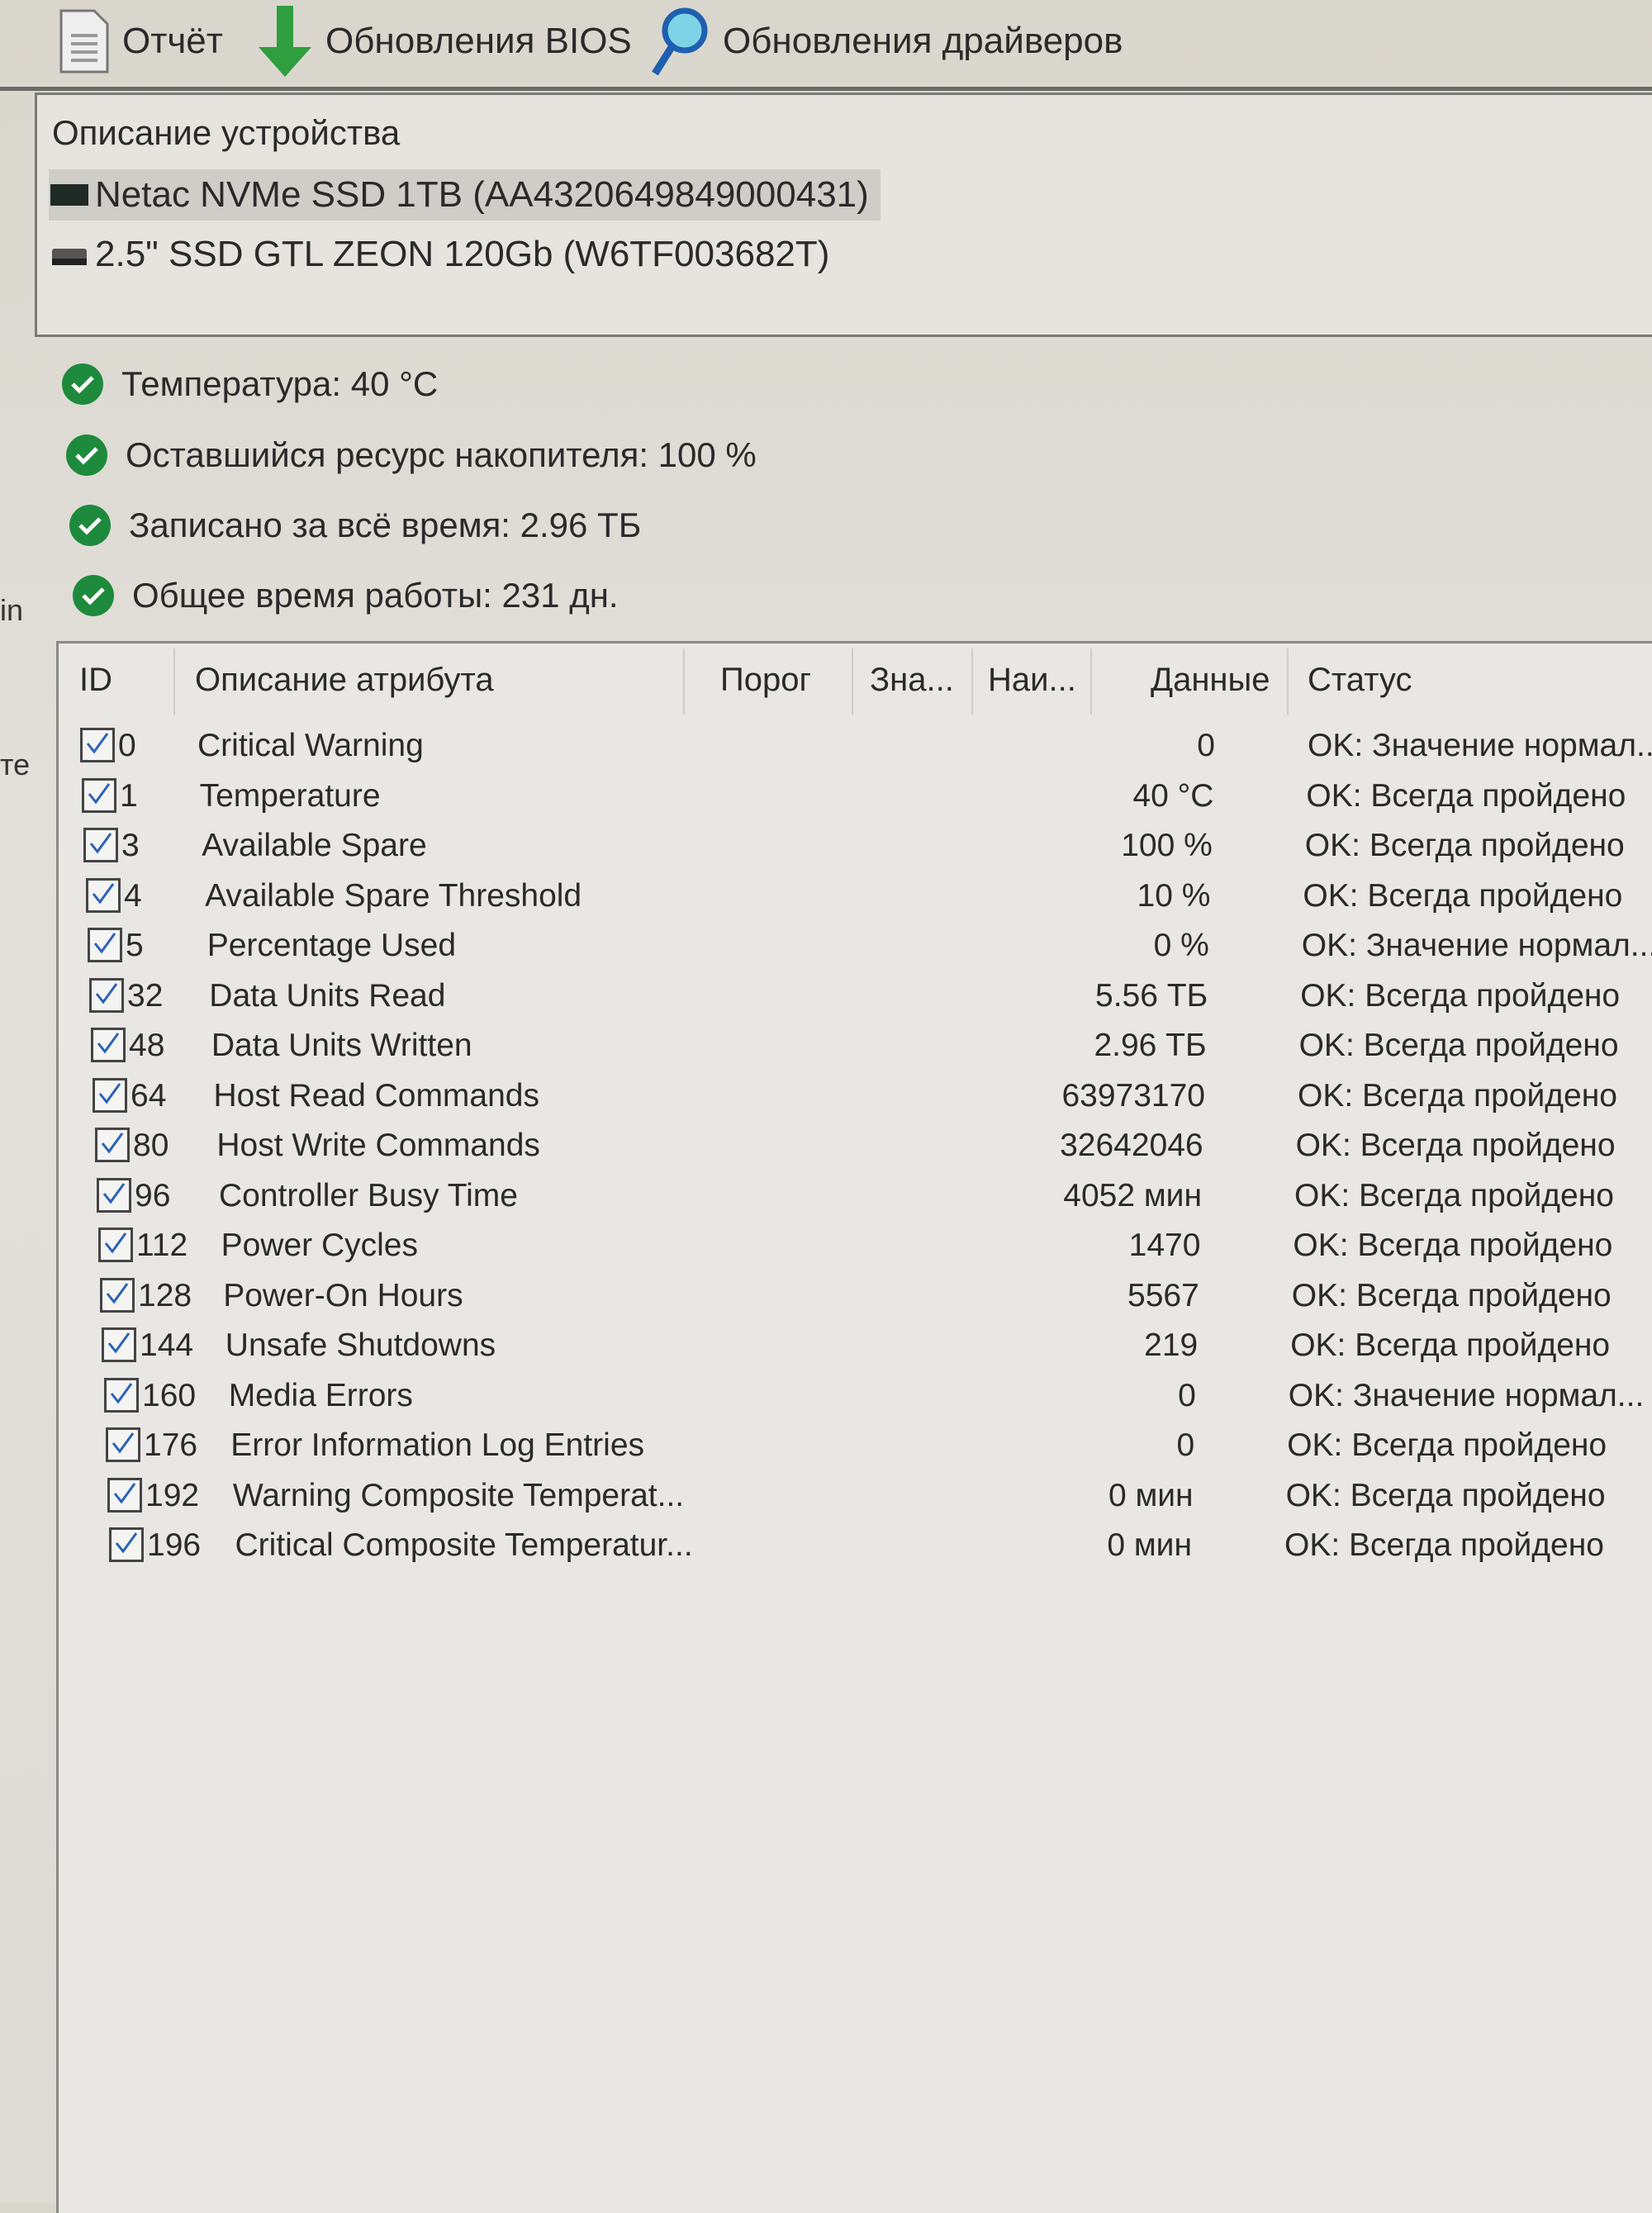  I want to click on row-data: 5567, so click(1163, 1295).